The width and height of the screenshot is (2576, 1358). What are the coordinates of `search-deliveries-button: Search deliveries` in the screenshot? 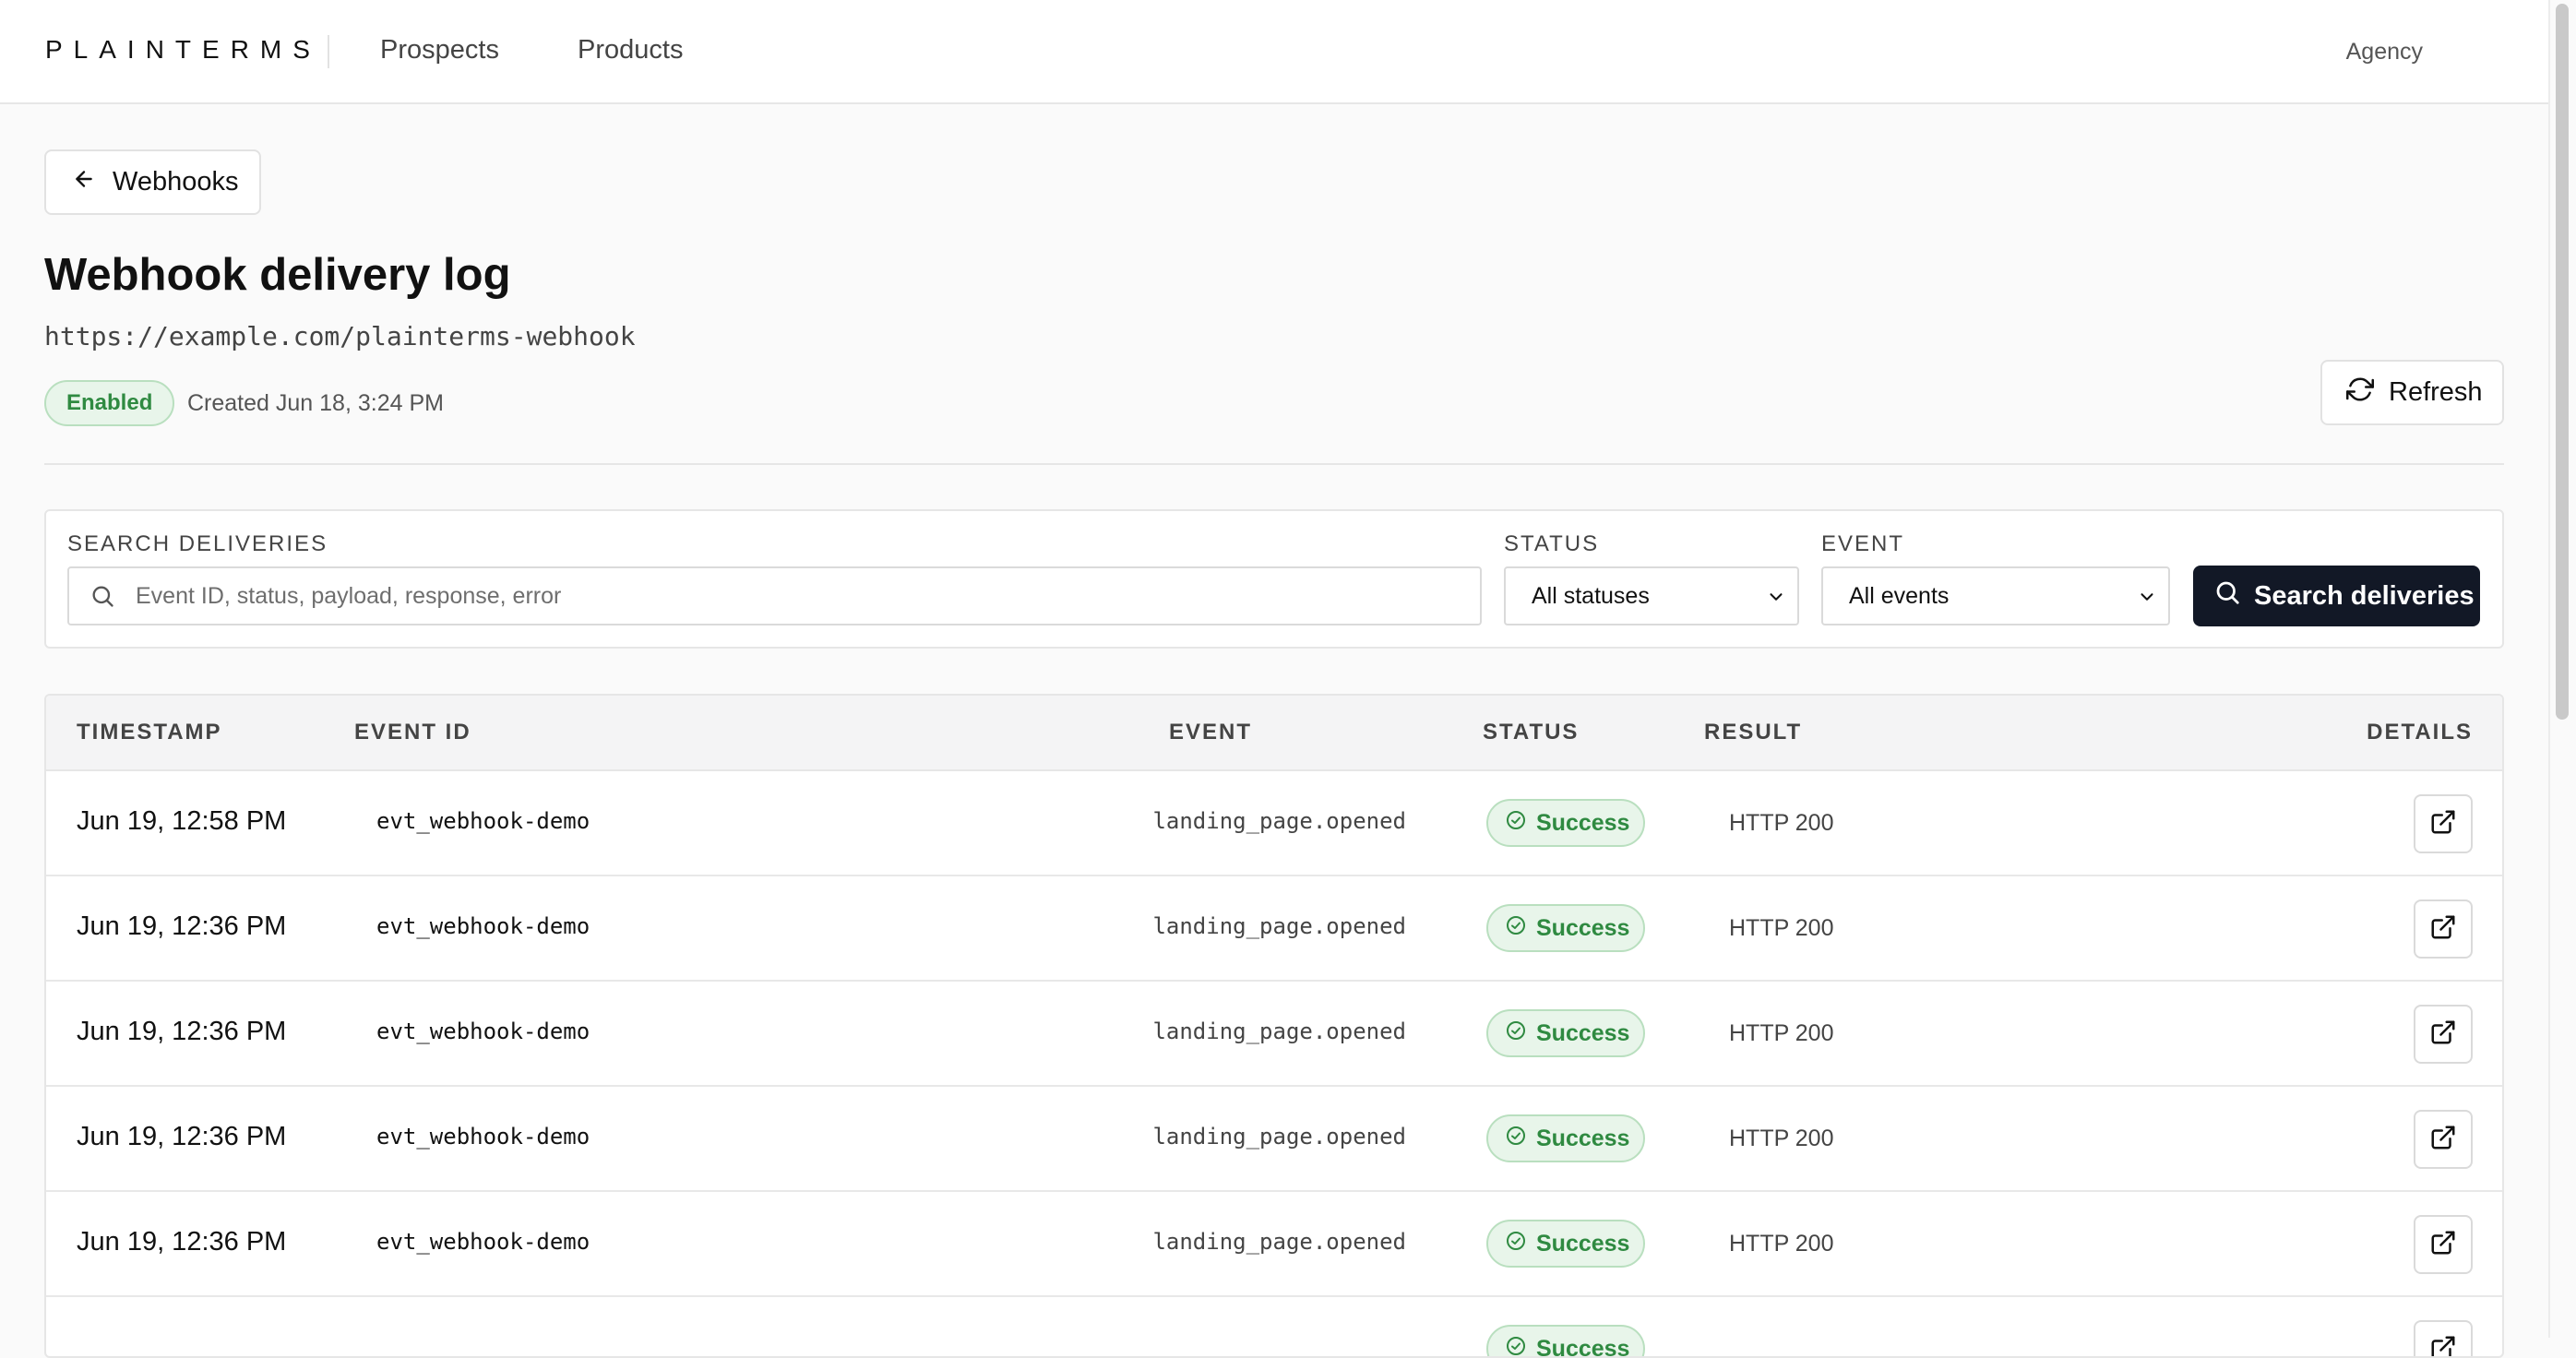 It's located at (2336, 596).